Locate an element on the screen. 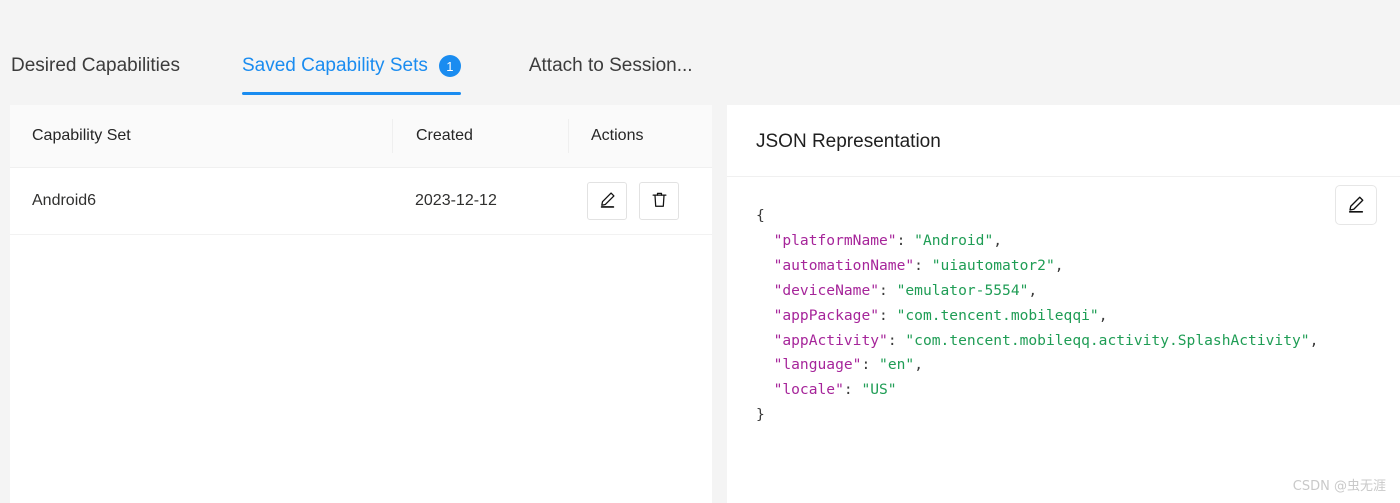 Image resolution: width=1400 pixels, height=503 pixels. tab-saved-capability-sets: Saved Capability Sets 1 is located at coordinates (351, 75).